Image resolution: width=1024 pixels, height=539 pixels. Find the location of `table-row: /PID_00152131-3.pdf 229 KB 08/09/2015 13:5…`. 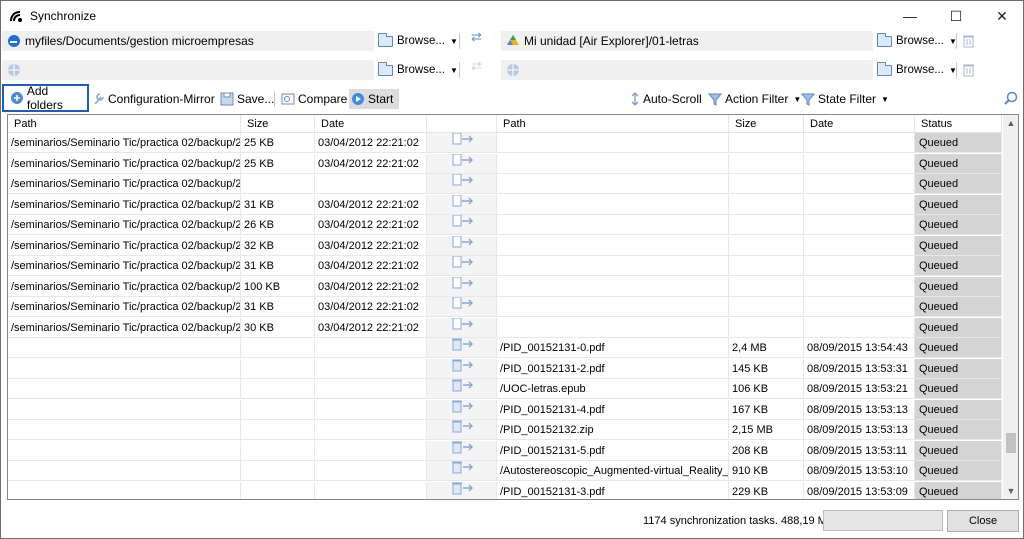

table-row: /PID_00152131-3.pdf 229 KB 08/09/2015 13:5… is located at coordinates (505, 490).